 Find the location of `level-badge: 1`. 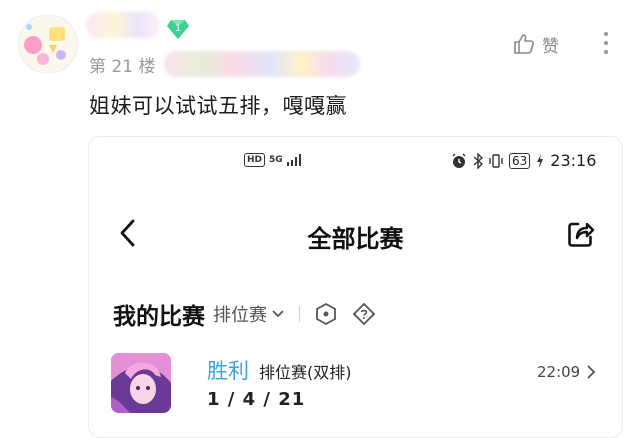

level-badge: 1 is located at coordinates (178, 29).